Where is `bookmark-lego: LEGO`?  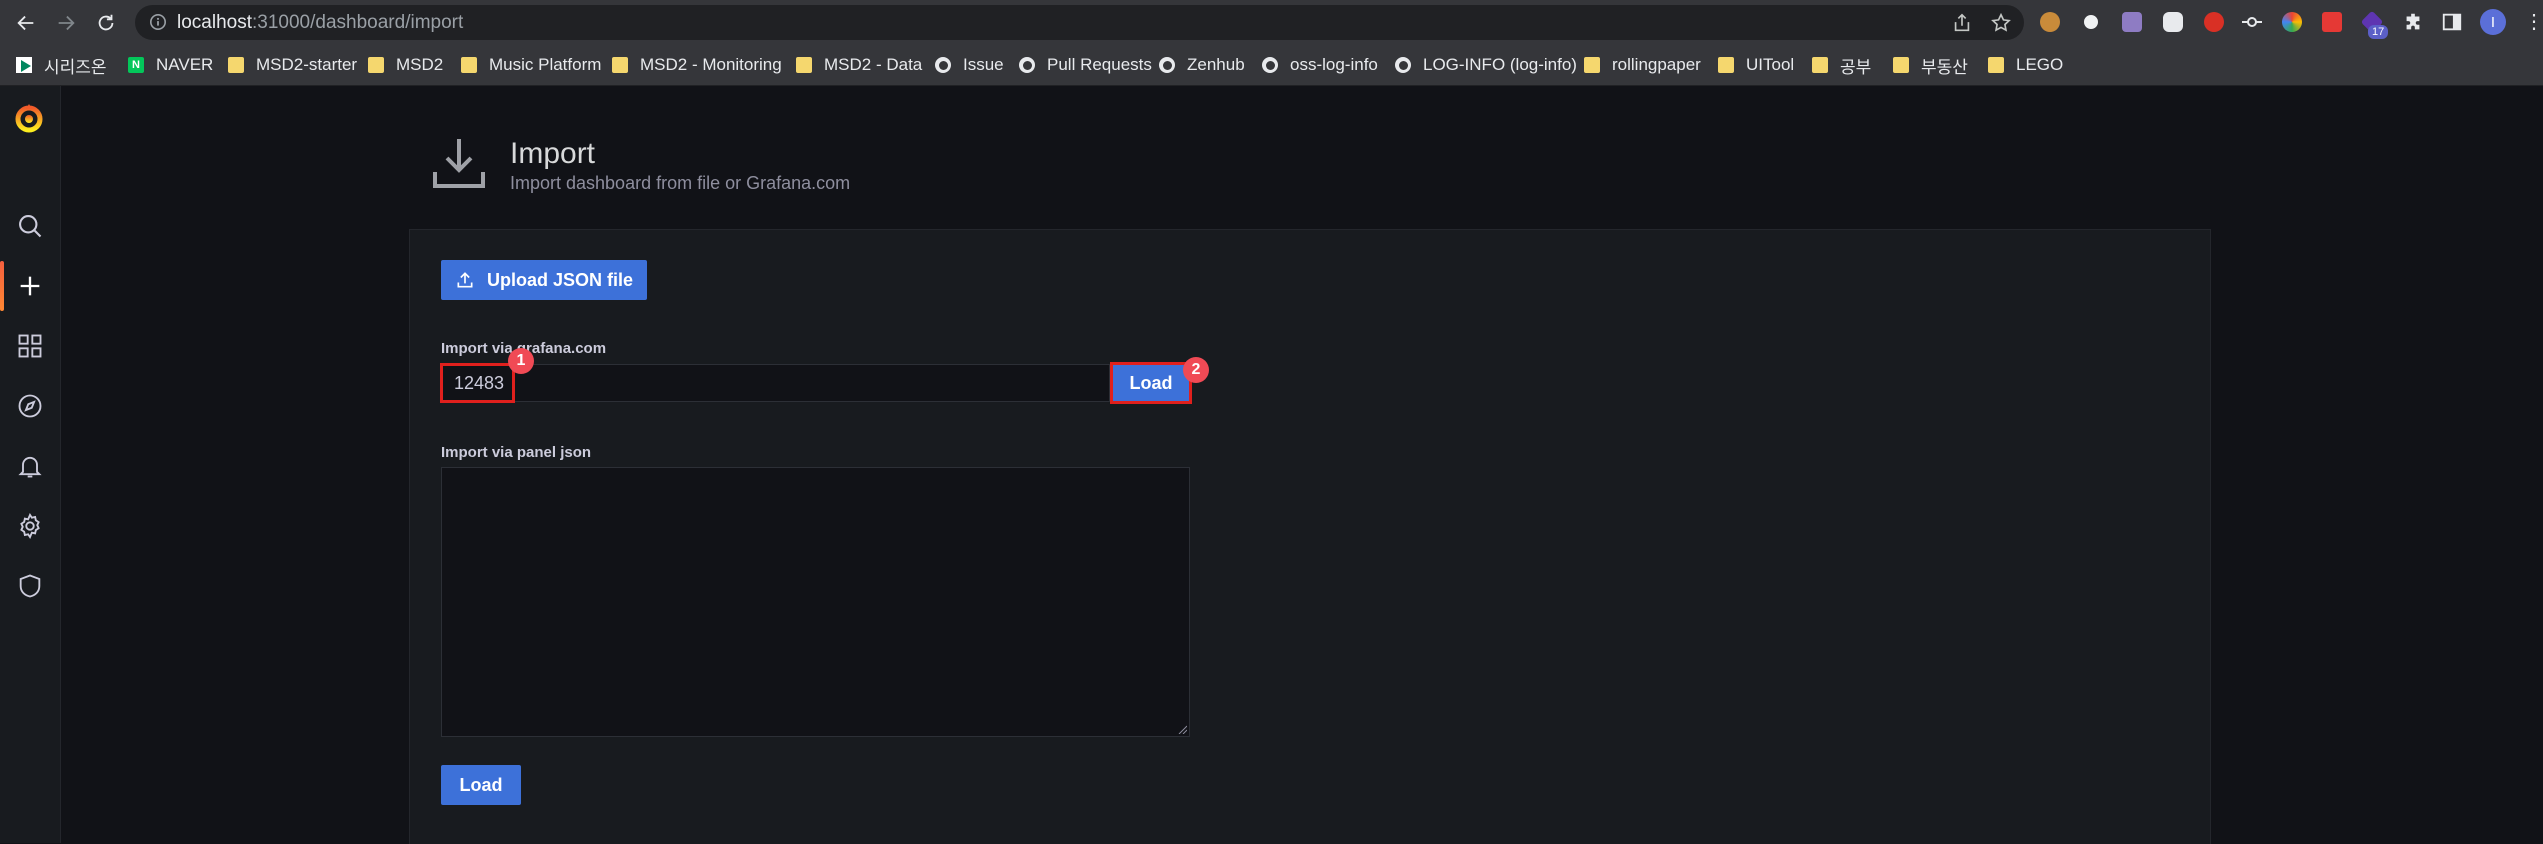
bookmark-lego: LEGO is located at coordinates (2025, 65).